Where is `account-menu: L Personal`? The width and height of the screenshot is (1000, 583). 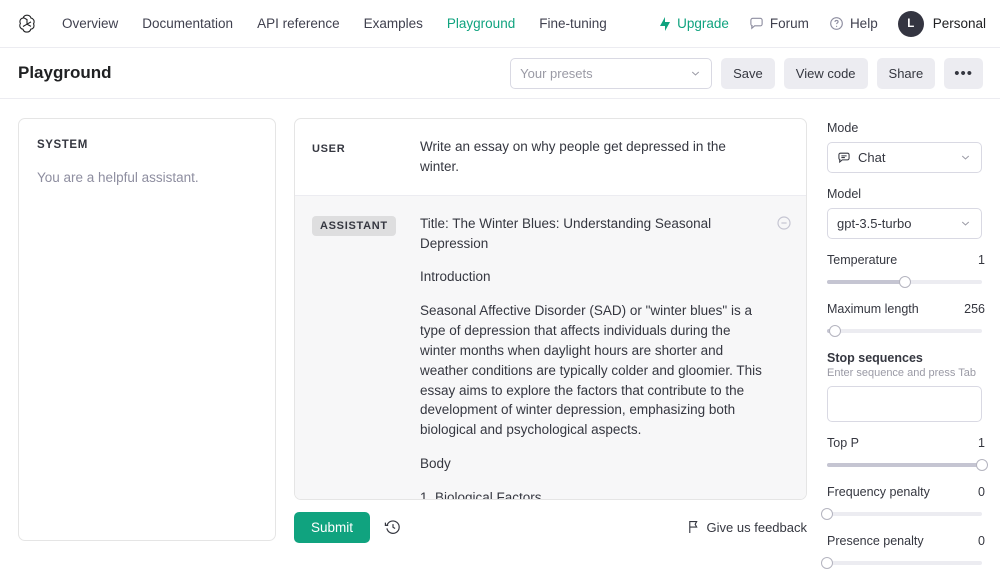
account-menu: L Personal is located at coordinates (941, 23).